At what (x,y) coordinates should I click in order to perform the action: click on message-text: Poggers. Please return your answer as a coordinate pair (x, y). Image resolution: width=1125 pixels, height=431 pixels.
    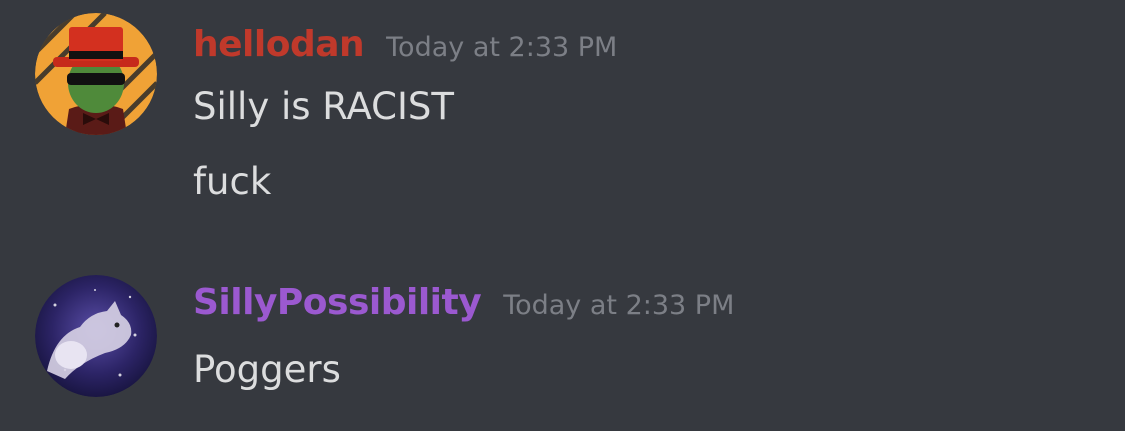
    Looking at the image, I should click on (267, 369).